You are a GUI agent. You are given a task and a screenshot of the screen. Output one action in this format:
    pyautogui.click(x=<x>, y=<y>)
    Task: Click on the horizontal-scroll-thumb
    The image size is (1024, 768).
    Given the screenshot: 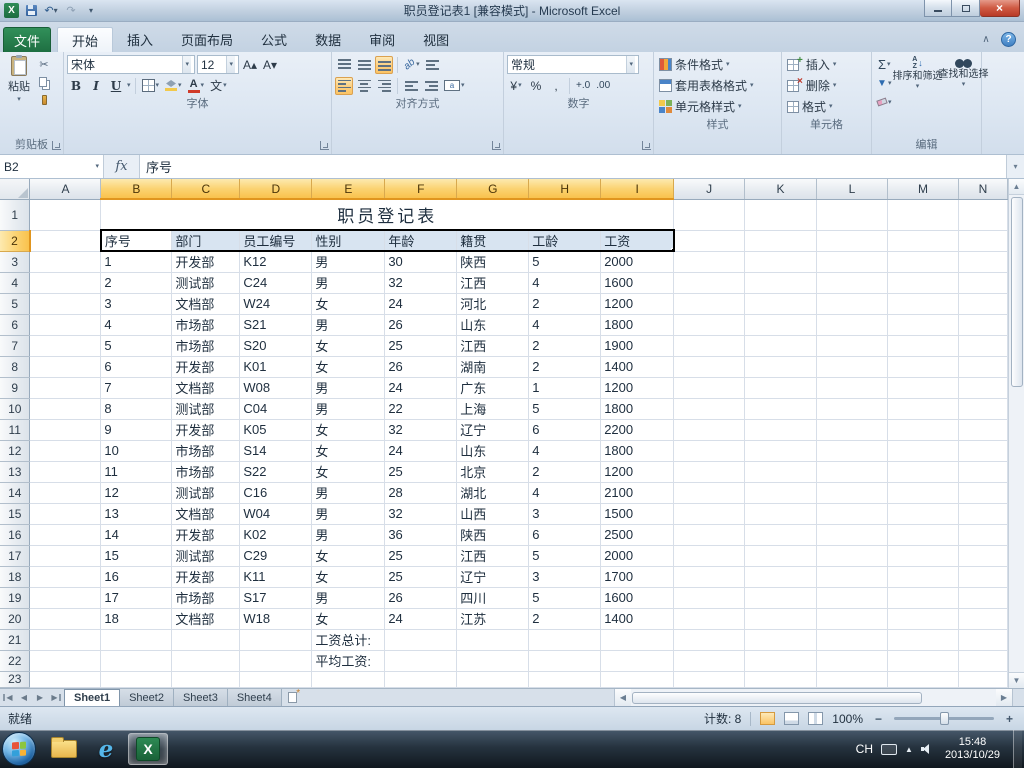 What is the action you would take?
    pyautogui.click(x=777, y=697)
    